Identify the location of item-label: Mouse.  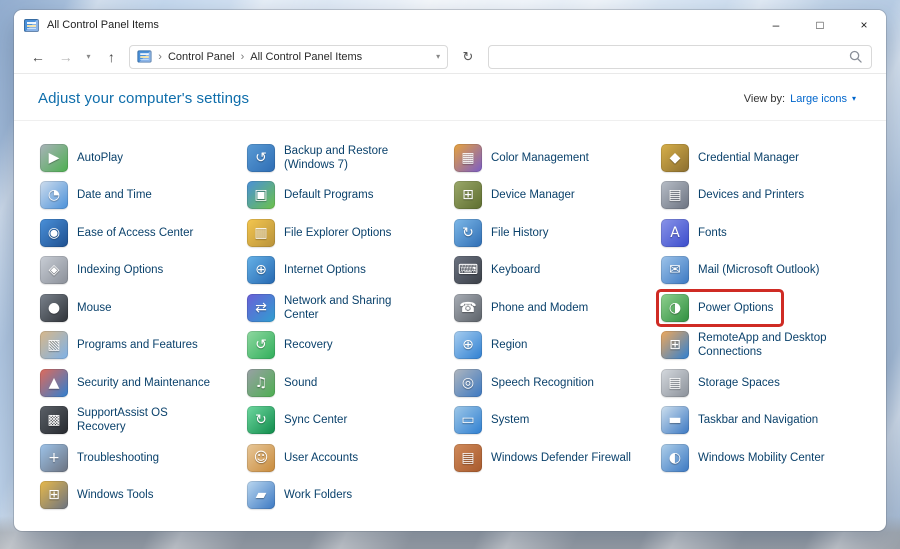
(94, 307).